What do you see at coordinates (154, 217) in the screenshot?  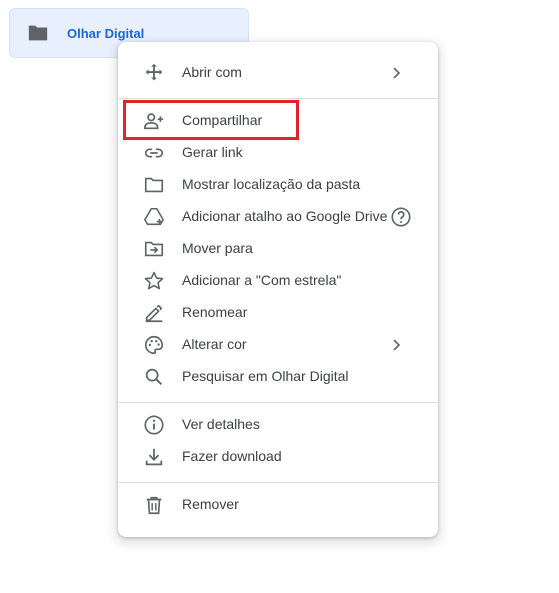 I see `add-shortcut-icon` at bounding box center [154, 217].